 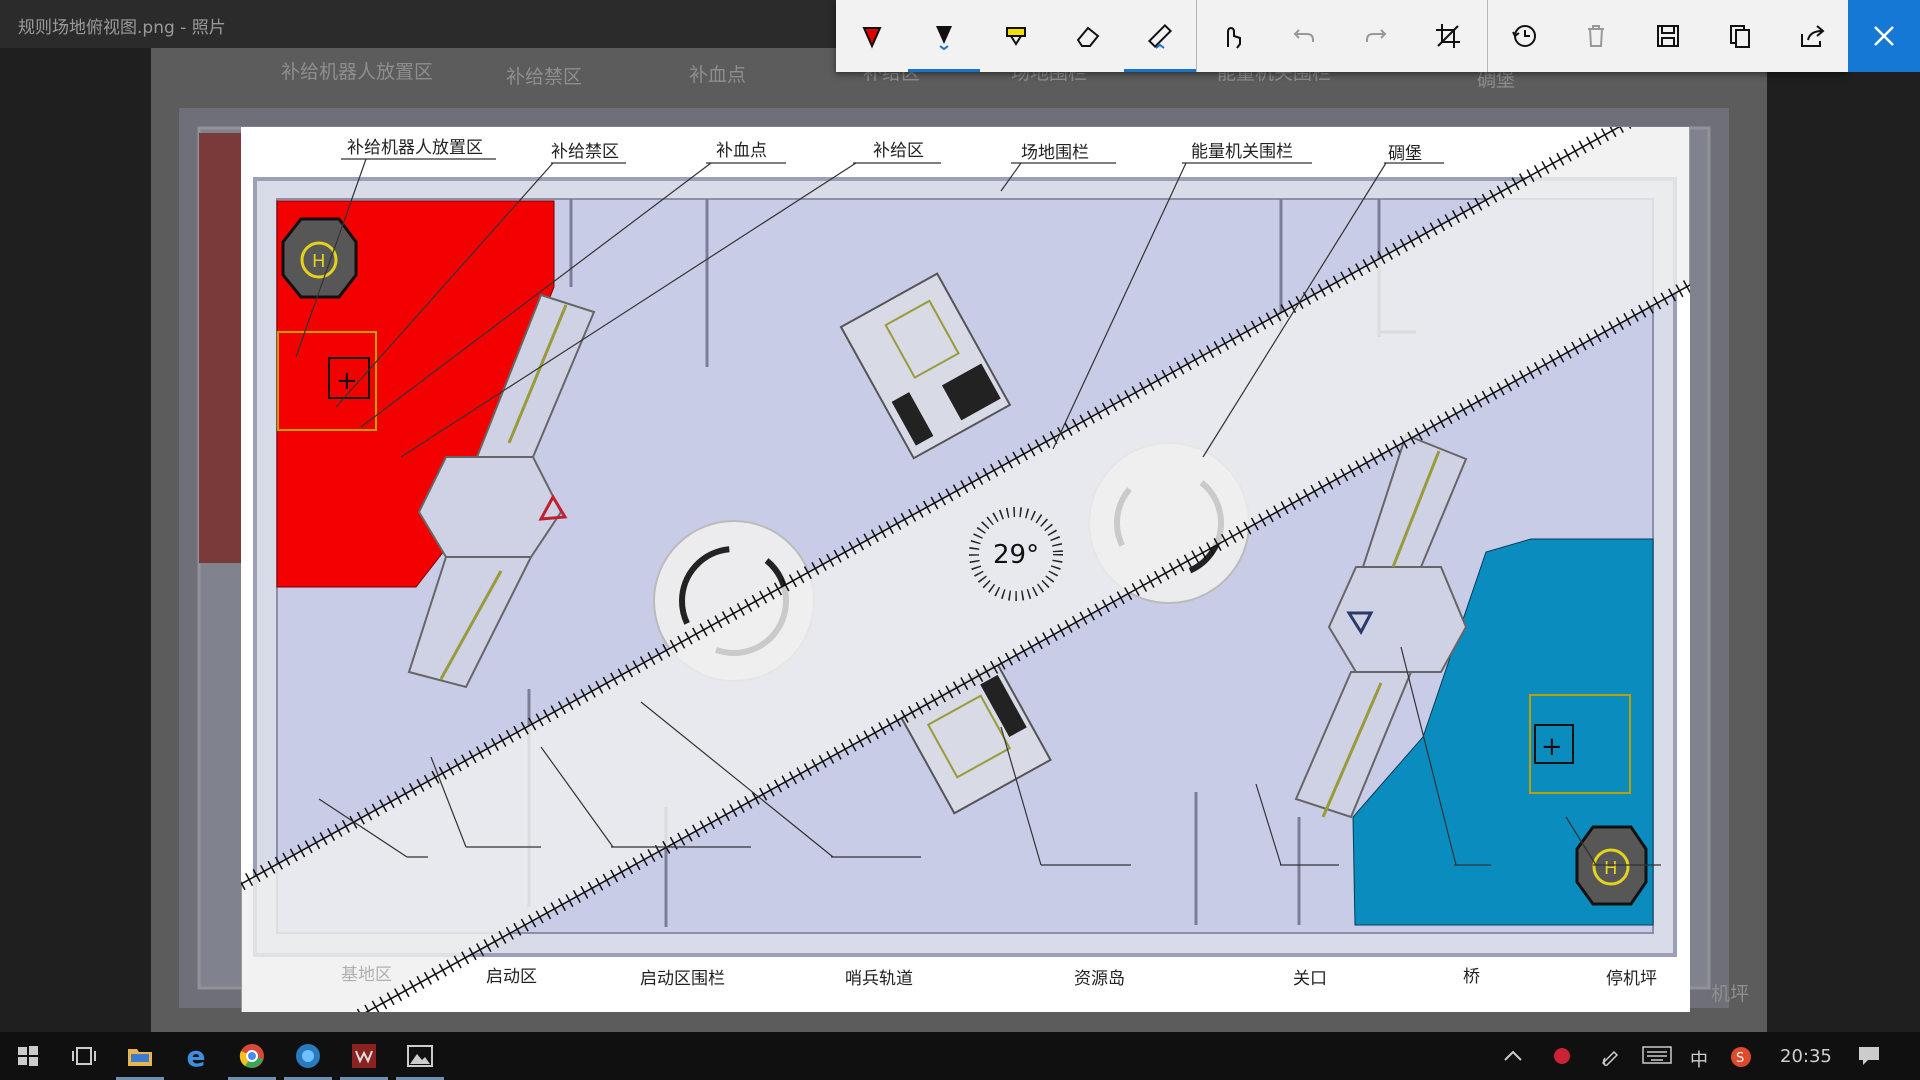 I want to click on clock: 20:35, so click(x=1806, y=1056).